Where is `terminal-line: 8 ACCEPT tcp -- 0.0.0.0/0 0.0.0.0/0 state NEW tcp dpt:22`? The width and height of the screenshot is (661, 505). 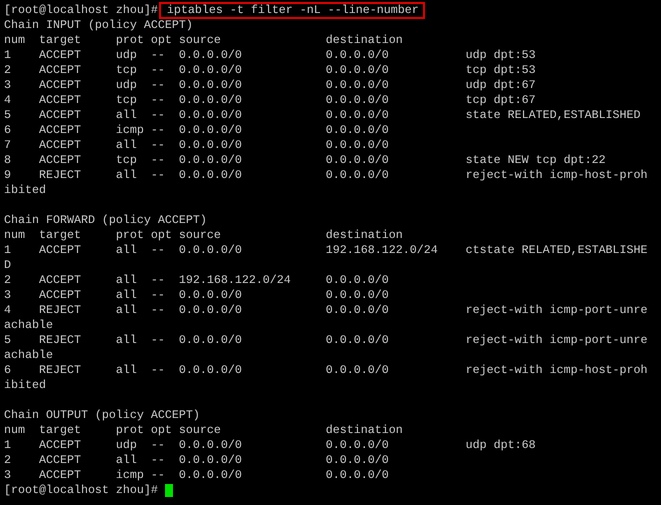
terminal-line: 8 ACCEPT tcp -- 0.0.0.0/0 0.0.0.0/0 state NEW tcp dpt:22 is located at coordinates (305, 160).